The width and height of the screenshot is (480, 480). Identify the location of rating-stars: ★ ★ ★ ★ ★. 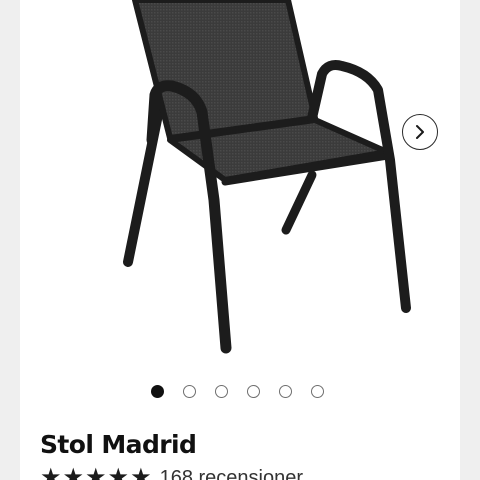
(96, 473).